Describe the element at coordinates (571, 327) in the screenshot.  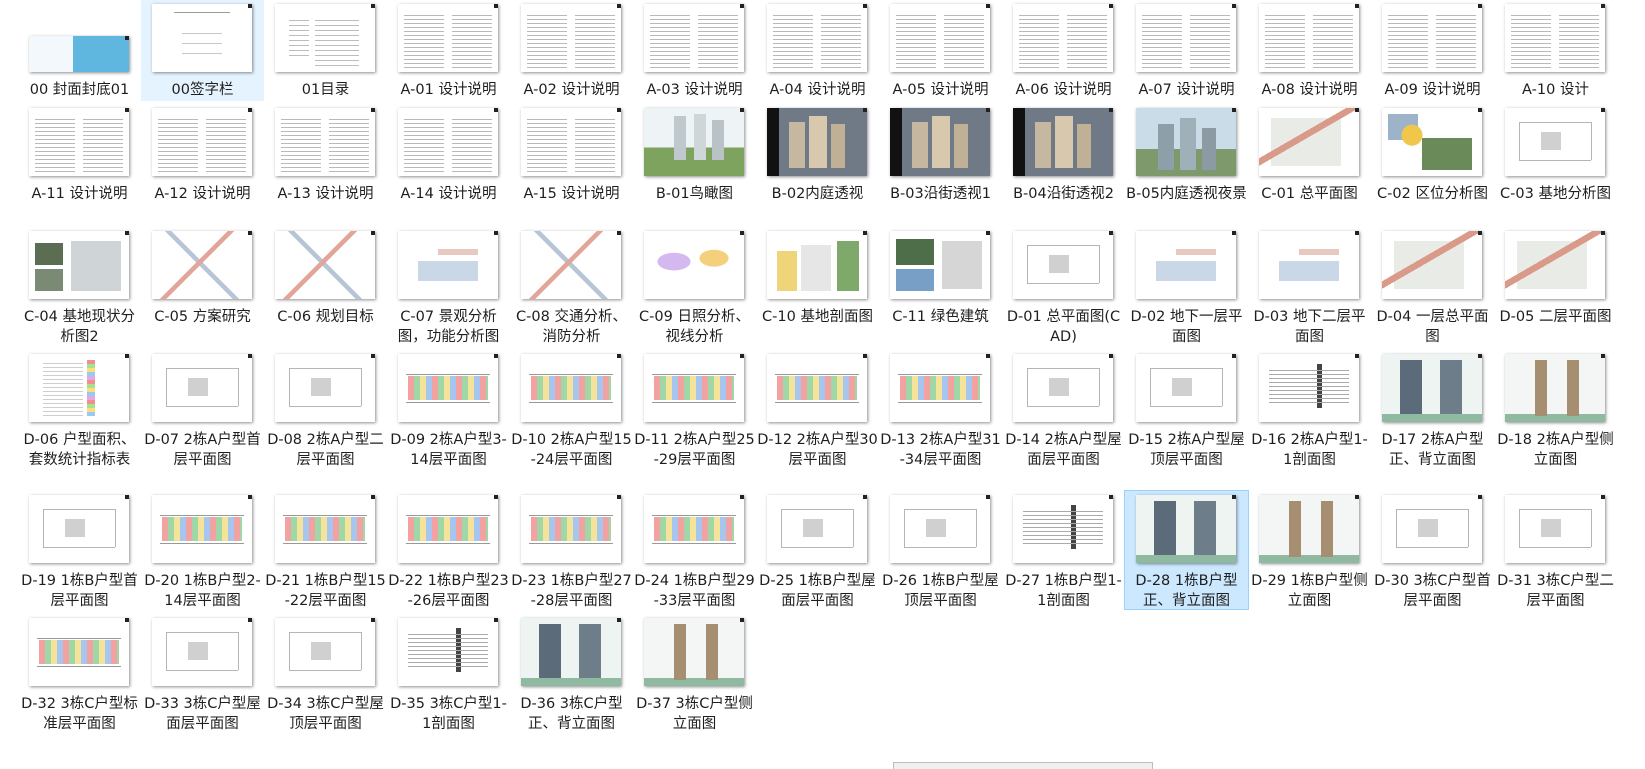
I see `file-name: C-08 交通分析、消防分析` at that location.